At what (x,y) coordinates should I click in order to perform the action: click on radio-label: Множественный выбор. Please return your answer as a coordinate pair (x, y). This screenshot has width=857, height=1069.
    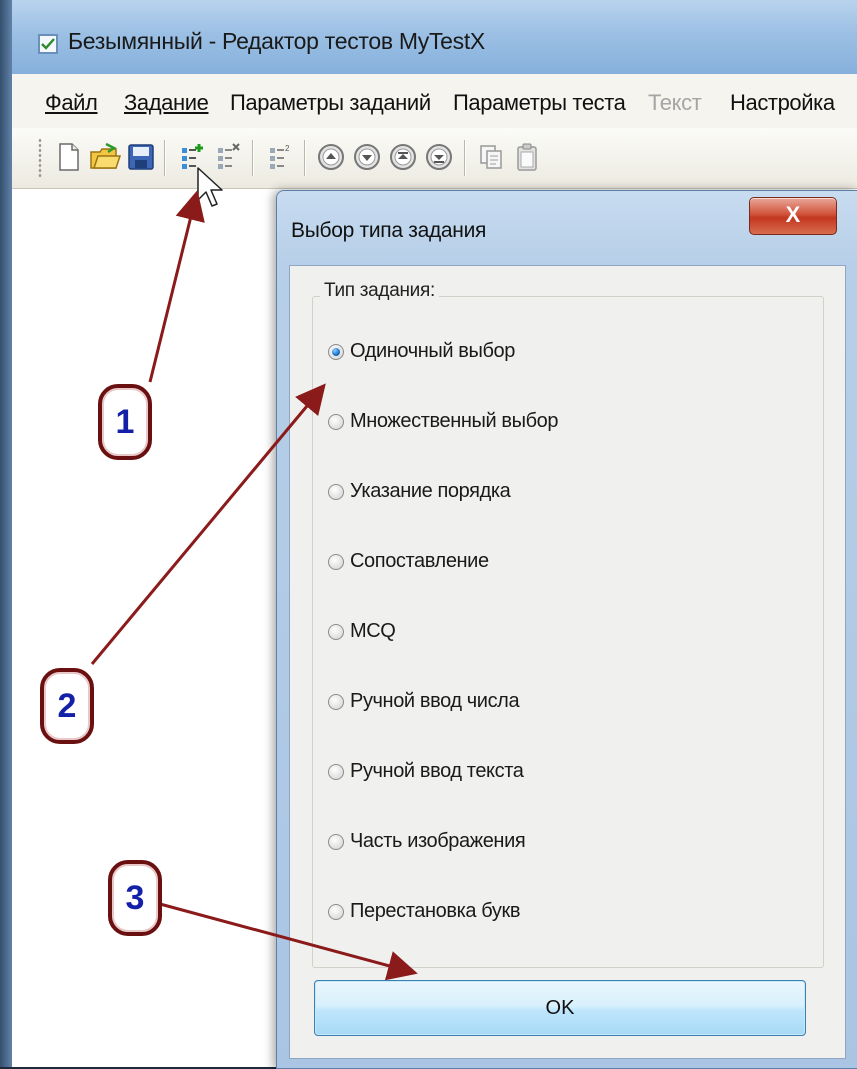
    Looking at the image, I should click on (454, 421).